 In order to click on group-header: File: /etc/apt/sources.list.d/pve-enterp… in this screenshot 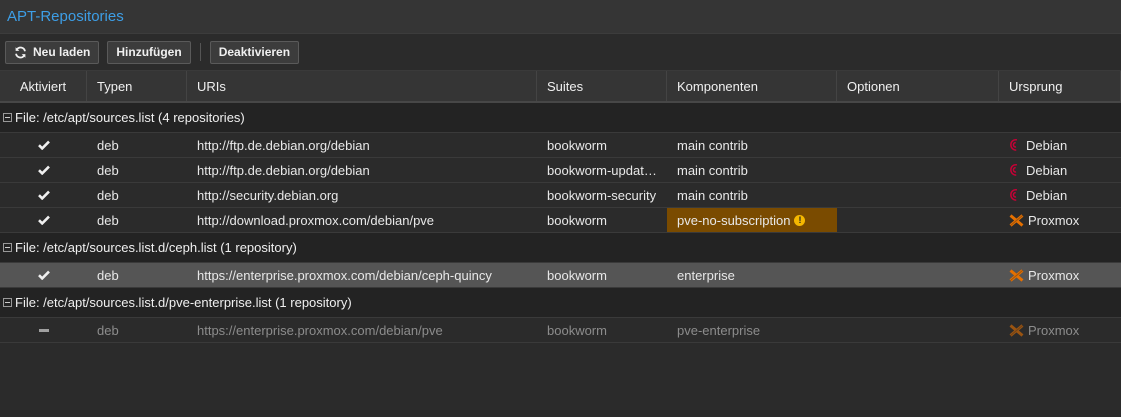, I will do `click(560, 303)`.